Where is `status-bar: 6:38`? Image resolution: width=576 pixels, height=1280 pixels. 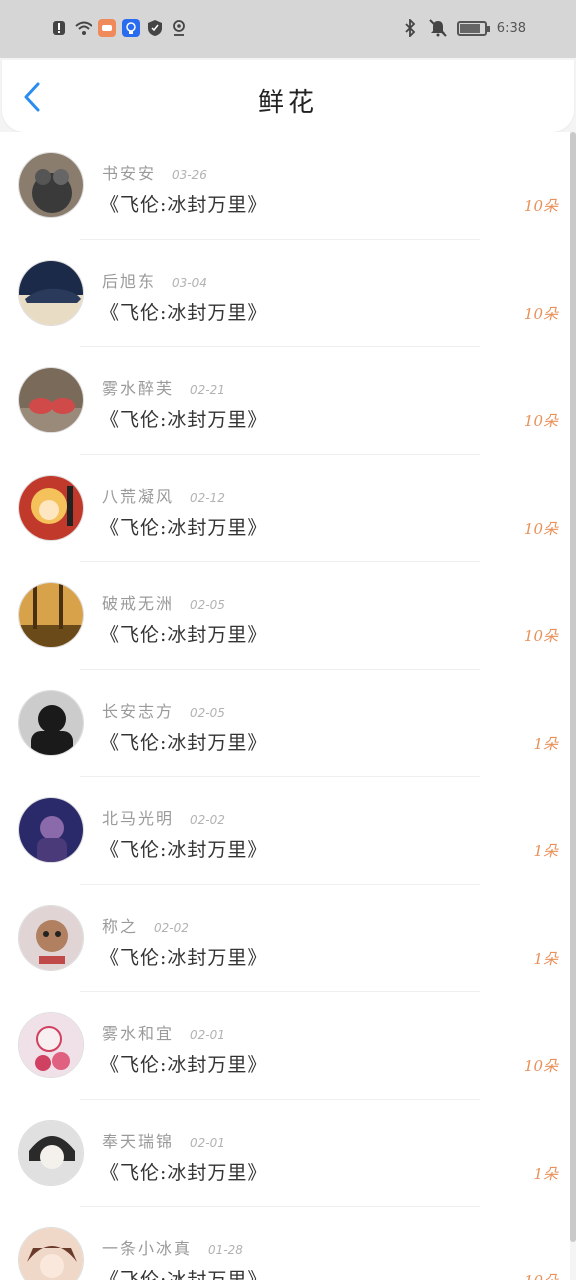
status-bar: 6:38 is located at coordinates (288, 29).